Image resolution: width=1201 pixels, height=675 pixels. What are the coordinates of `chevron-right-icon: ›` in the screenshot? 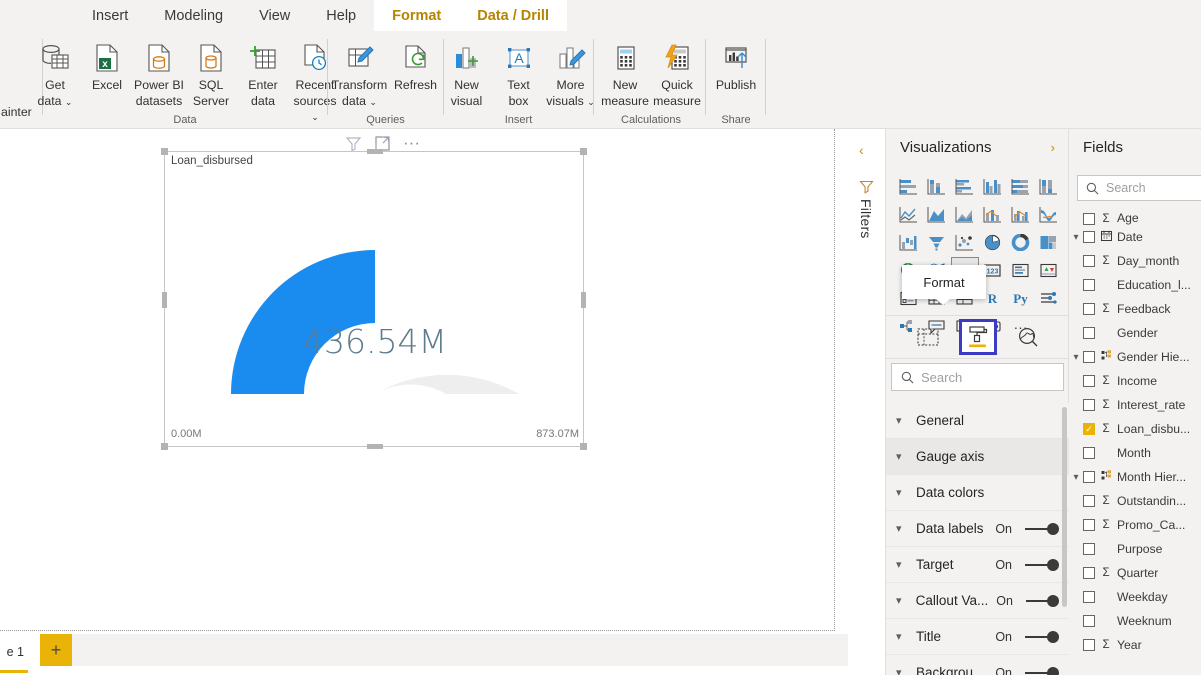 It's located at (1053, 147).